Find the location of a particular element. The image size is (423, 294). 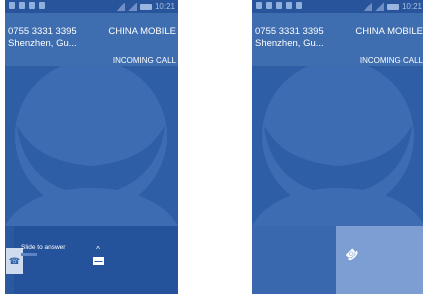

slide-to-answer-area: ☎ Slide to answer ^ is located at coordinates (92, 260).